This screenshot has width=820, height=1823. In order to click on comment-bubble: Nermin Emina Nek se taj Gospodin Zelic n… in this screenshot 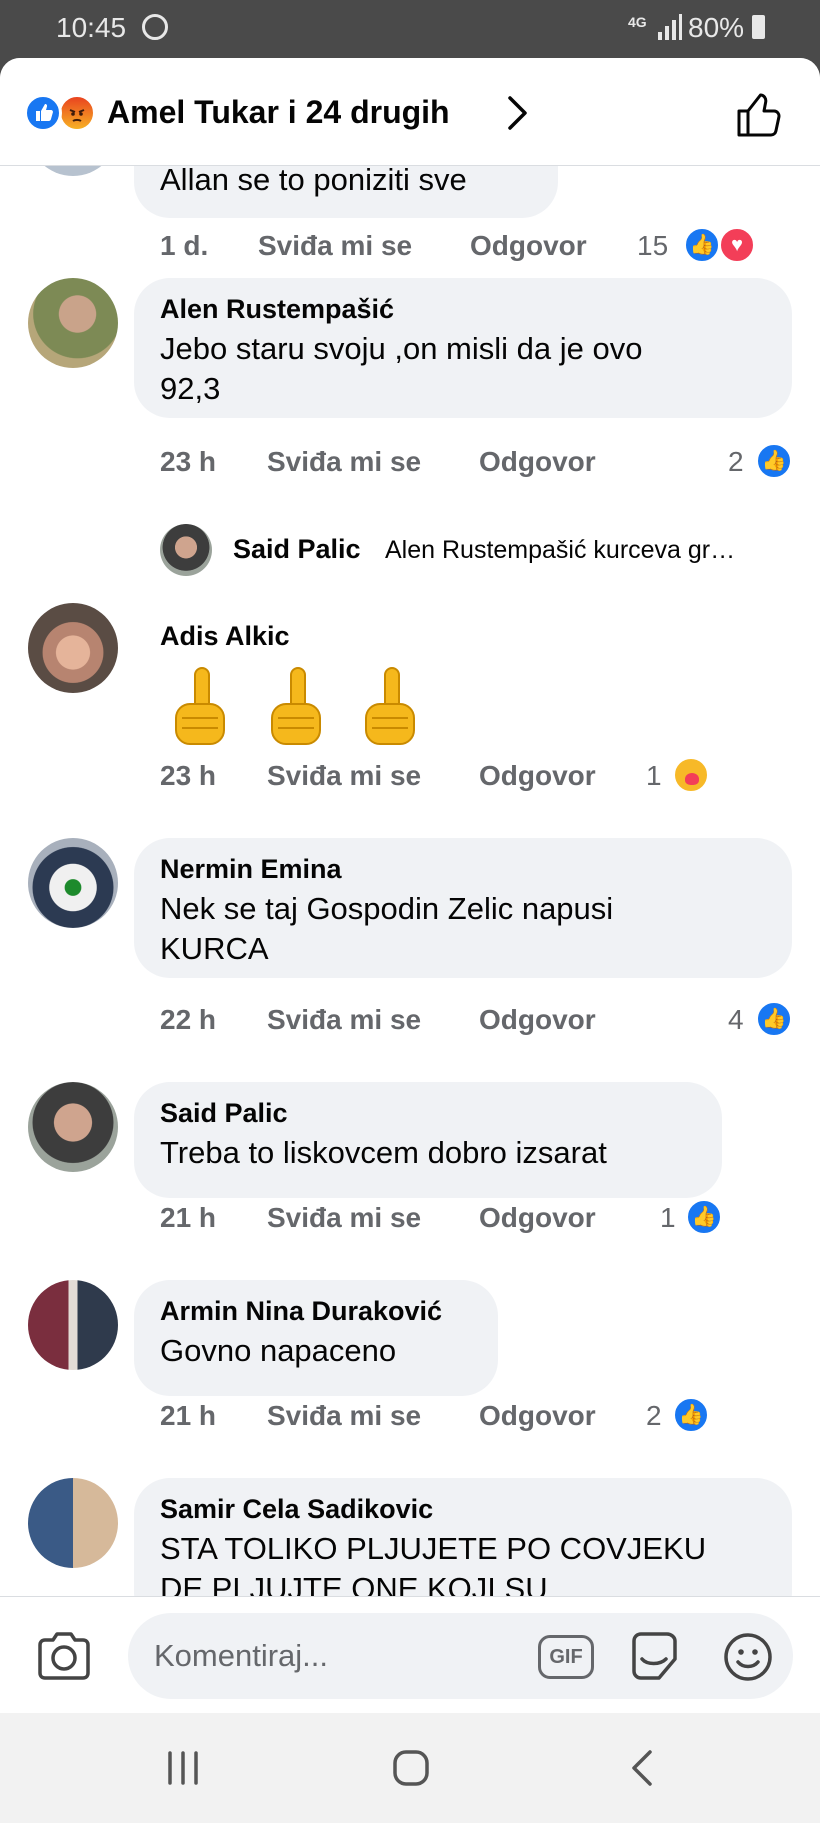, I will do `click(463, 908)`.